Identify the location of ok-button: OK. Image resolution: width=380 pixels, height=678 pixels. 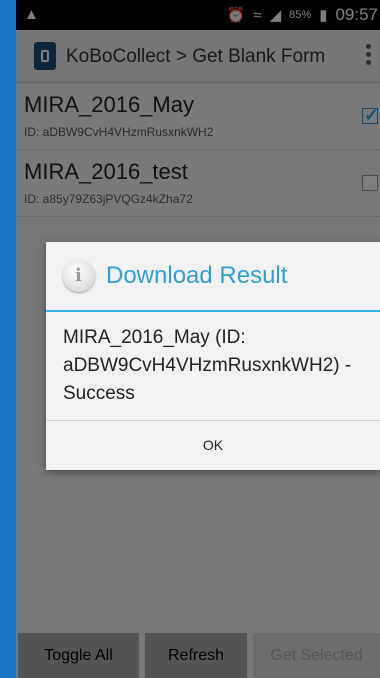
(213, 445).